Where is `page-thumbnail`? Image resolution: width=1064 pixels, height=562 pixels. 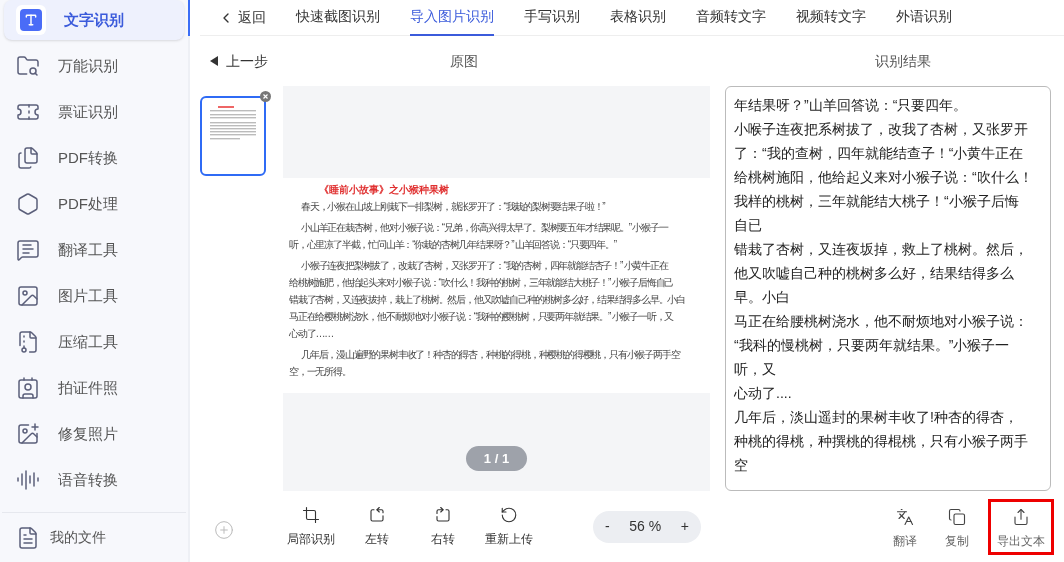
page-thumbnail is located at coordinates (233, 136).